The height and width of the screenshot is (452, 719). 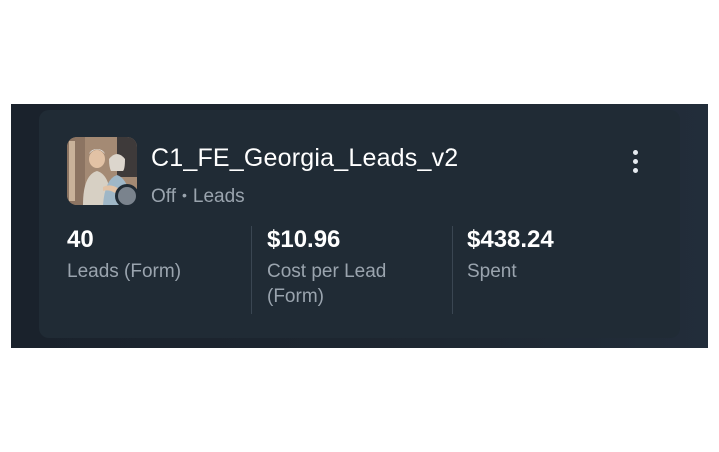 I want to click on metric-label: Cost per Lead (Form), so click(x=327, y=284).